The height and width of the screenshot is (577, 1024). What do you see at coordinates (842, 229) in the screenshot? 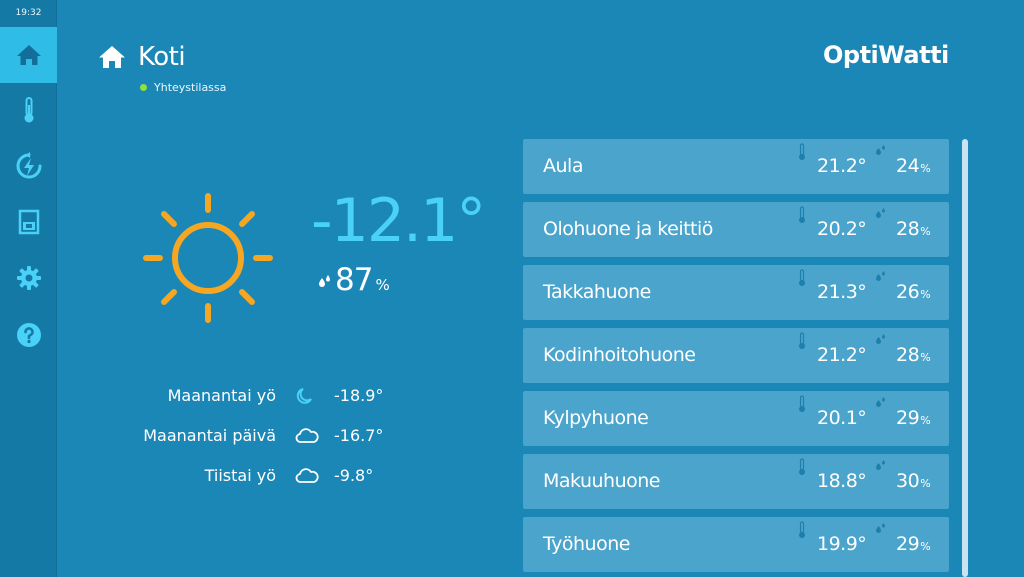
I see `room-temperature: 20.2°` at bounding box center [842, 229].